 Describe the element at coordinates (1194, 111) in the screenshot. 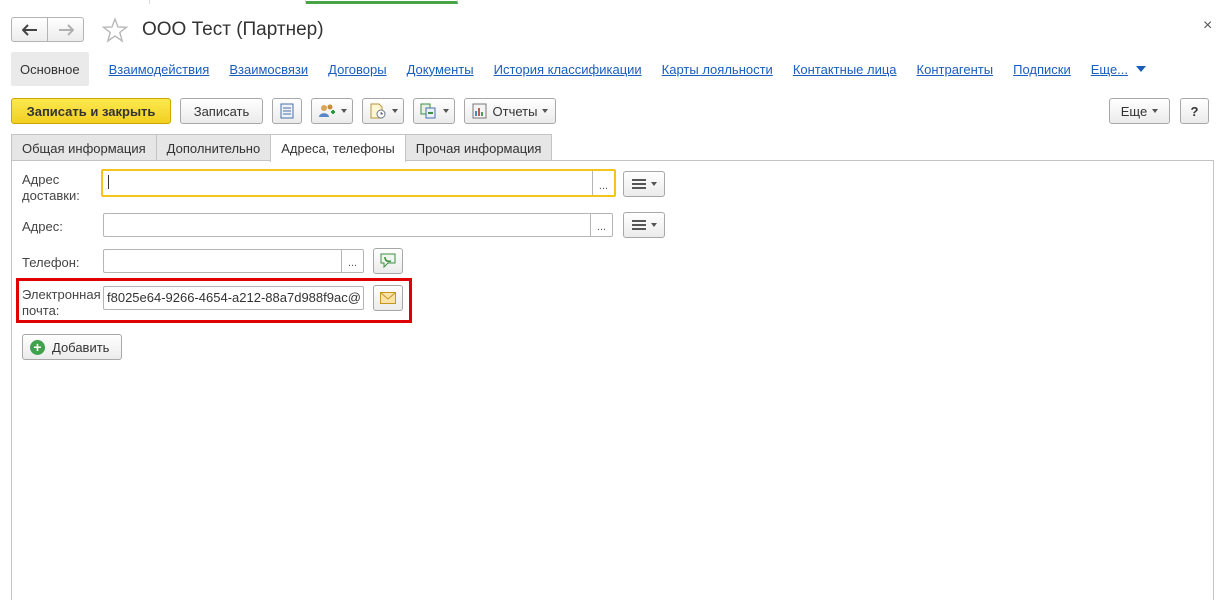

I see `help-button: ?` at that location.